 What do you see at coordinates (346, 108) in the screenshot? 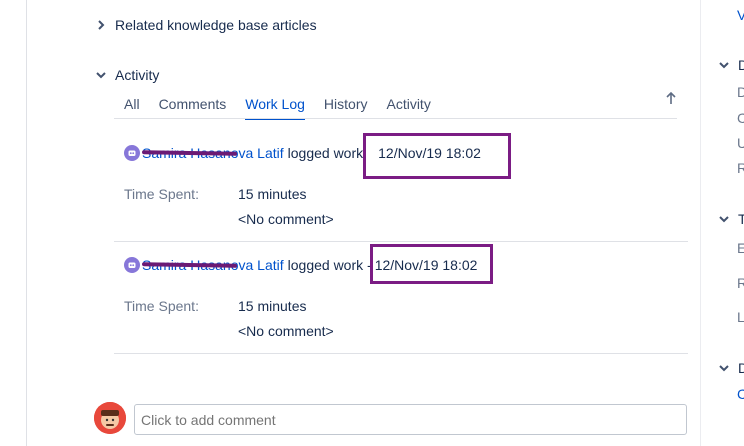
I see `tab-history: History` at bounding box center [346, 108].